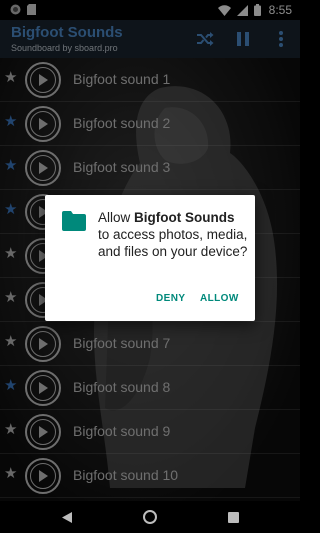 The height and width of the screenshot is (533, 320). What do you see at coordinates (74, 221) in the screenshot?
I see `folder-icon` at bounding box center [74, 221].